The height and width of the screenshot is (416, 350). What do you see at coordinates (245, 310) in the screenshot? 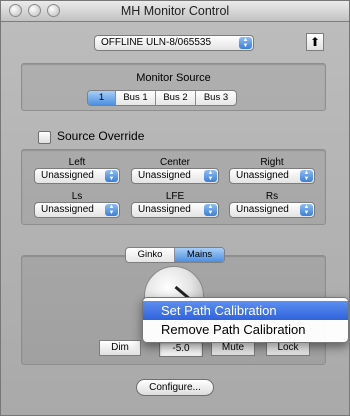
I see `menu-item-set-path-calibration: Set Path Calibration` at bounding box center [245, 310].